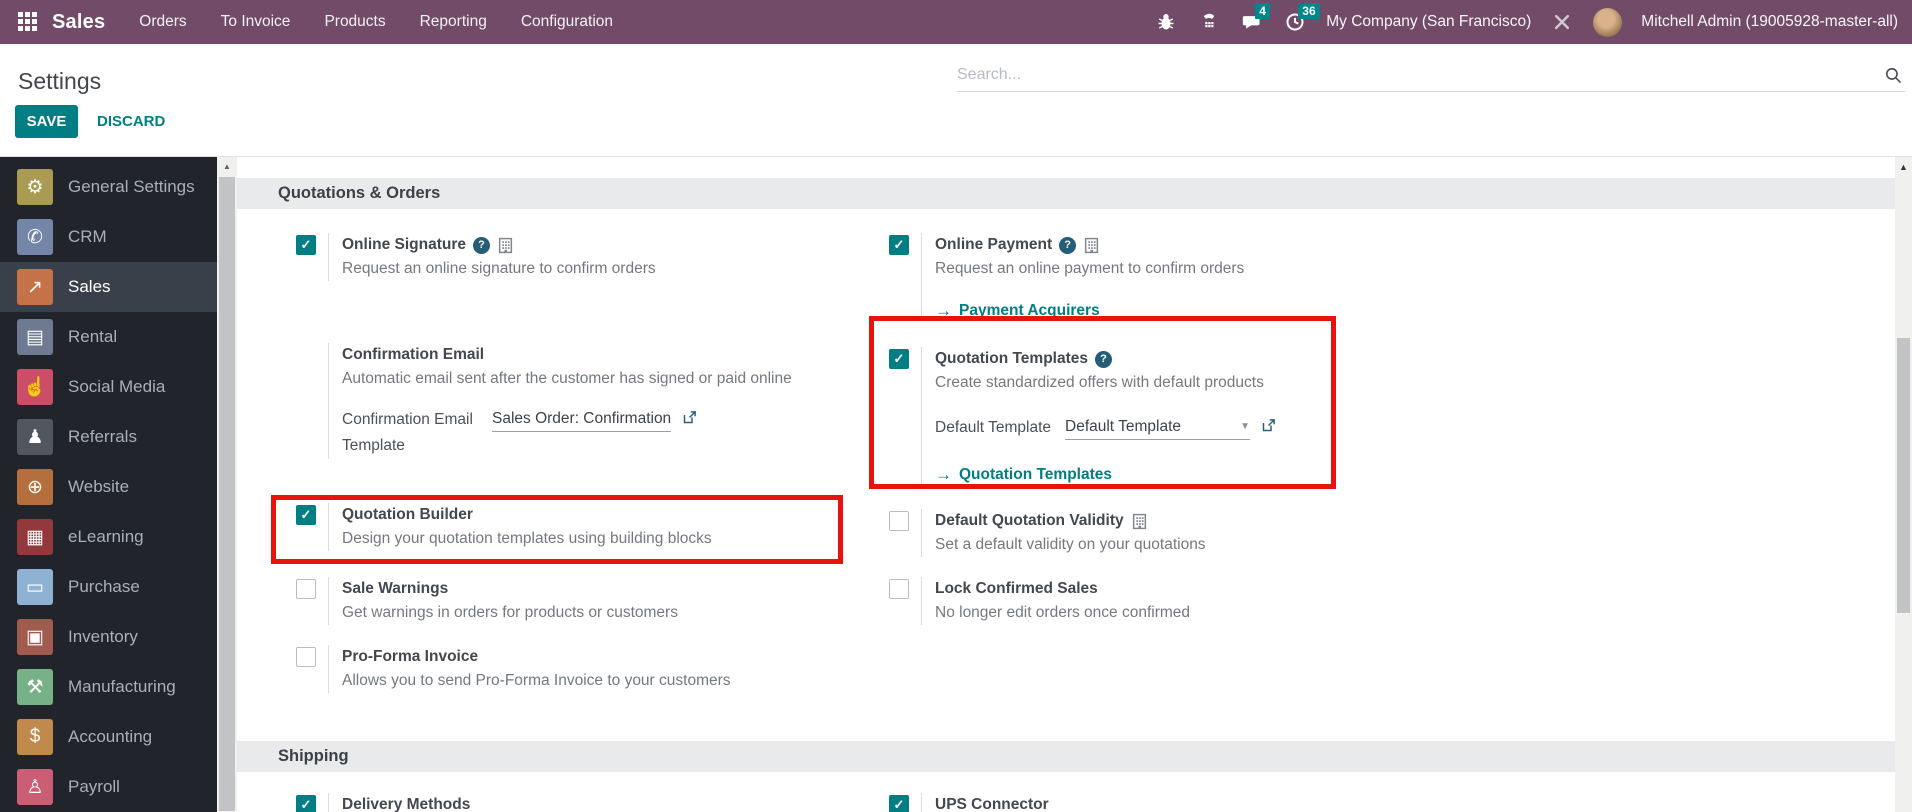 The width and height of the screenshot is (1912, 812). What do you see at coordinates (108, 287) in the screenshot?
I see `sidebar-item-sales: ↗ Sales` at bounding box center [108, 287].